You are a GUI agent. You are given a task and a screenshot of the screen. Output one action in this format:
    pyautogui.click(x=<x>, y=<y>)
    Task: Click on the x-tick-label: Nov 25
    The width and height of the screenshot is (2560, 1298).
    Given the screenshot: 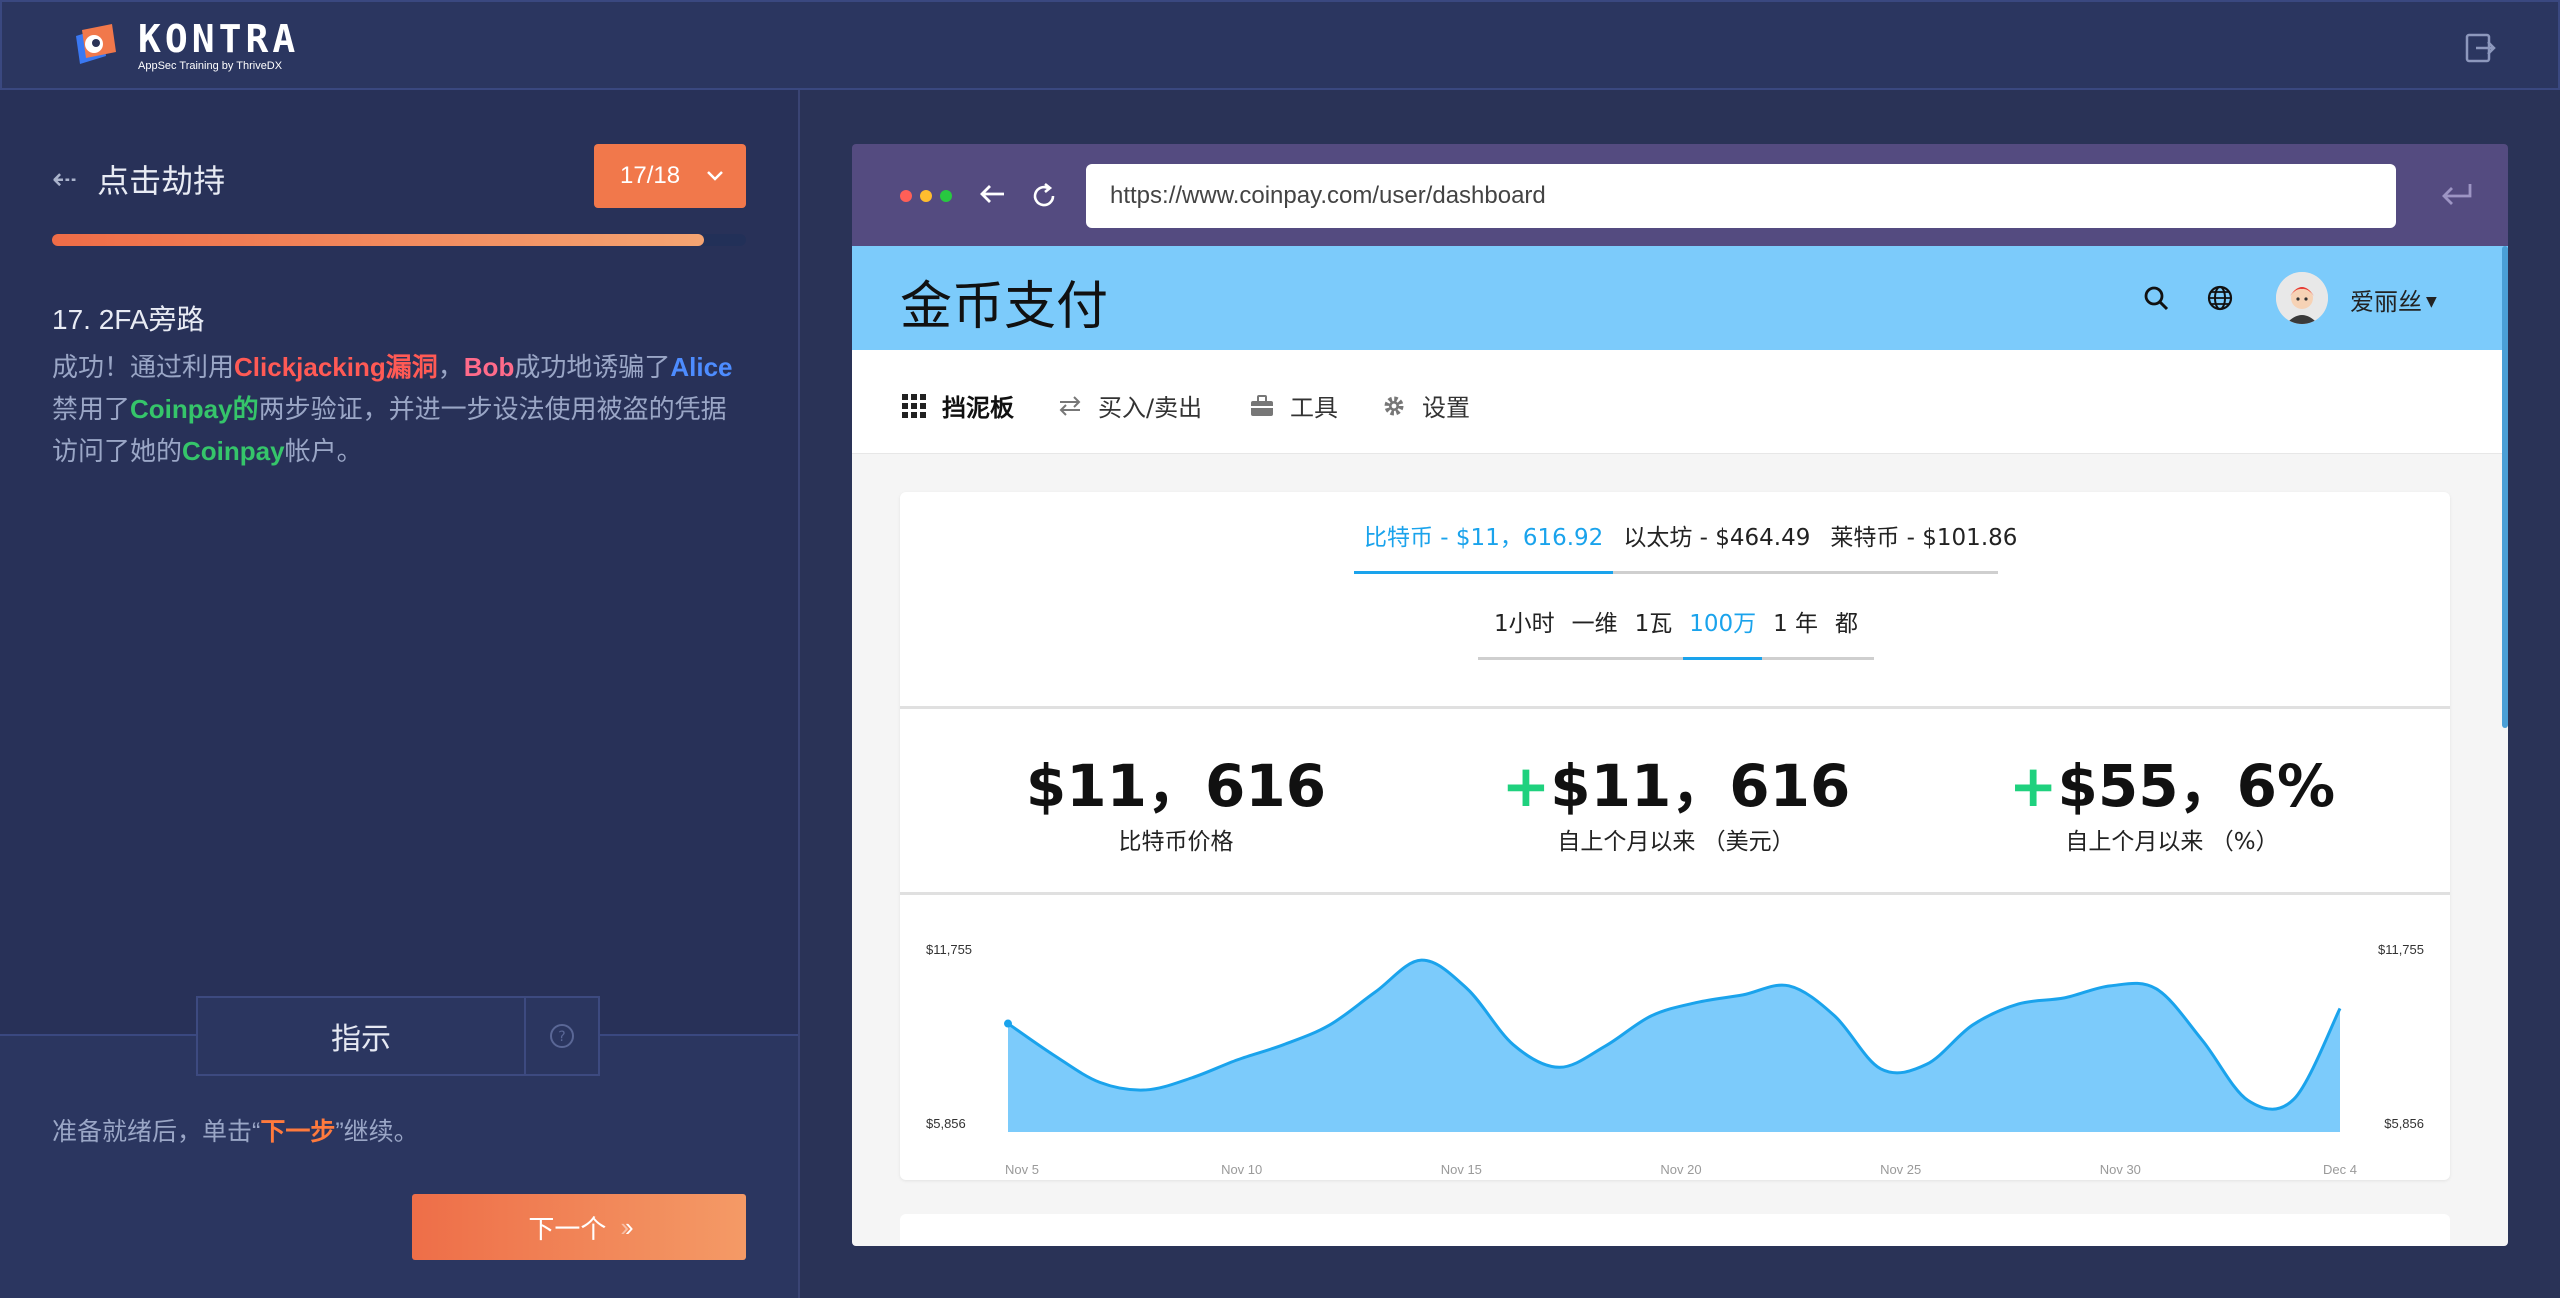 What is the action you would take?
    pyautogui.click(x=1900, y=1169)
    